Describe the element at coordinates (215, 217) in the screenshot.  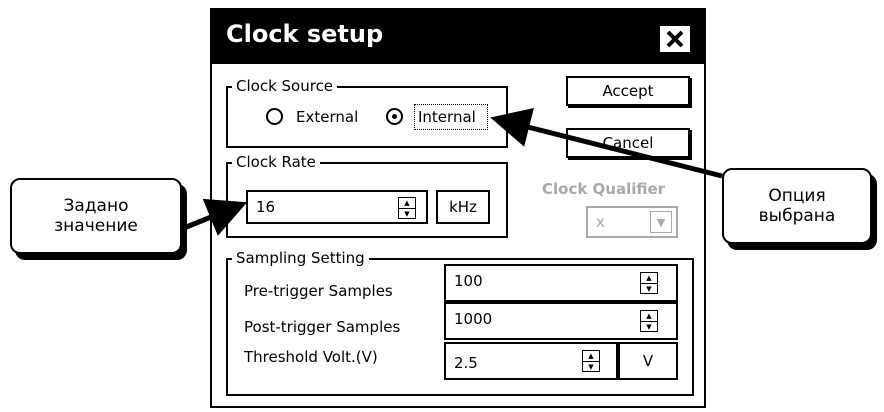
I see `arrow-to-clock-rate` at that location.